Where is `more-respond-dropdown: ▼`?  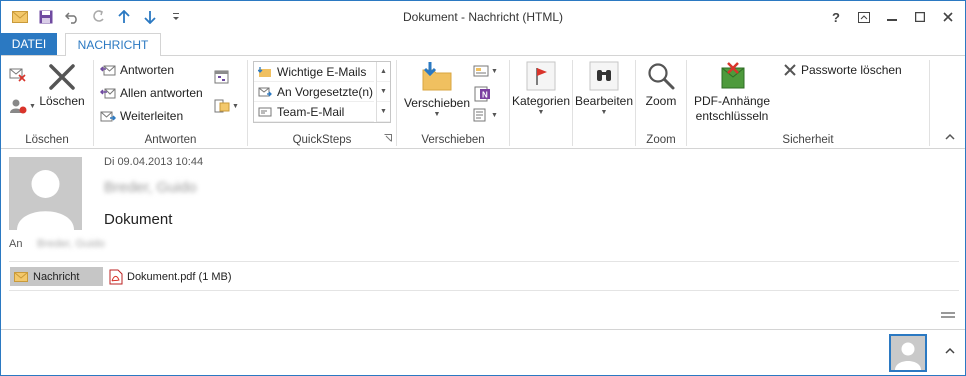 more-respond-dropdown: ▼ is located at coordinates (226, 106).